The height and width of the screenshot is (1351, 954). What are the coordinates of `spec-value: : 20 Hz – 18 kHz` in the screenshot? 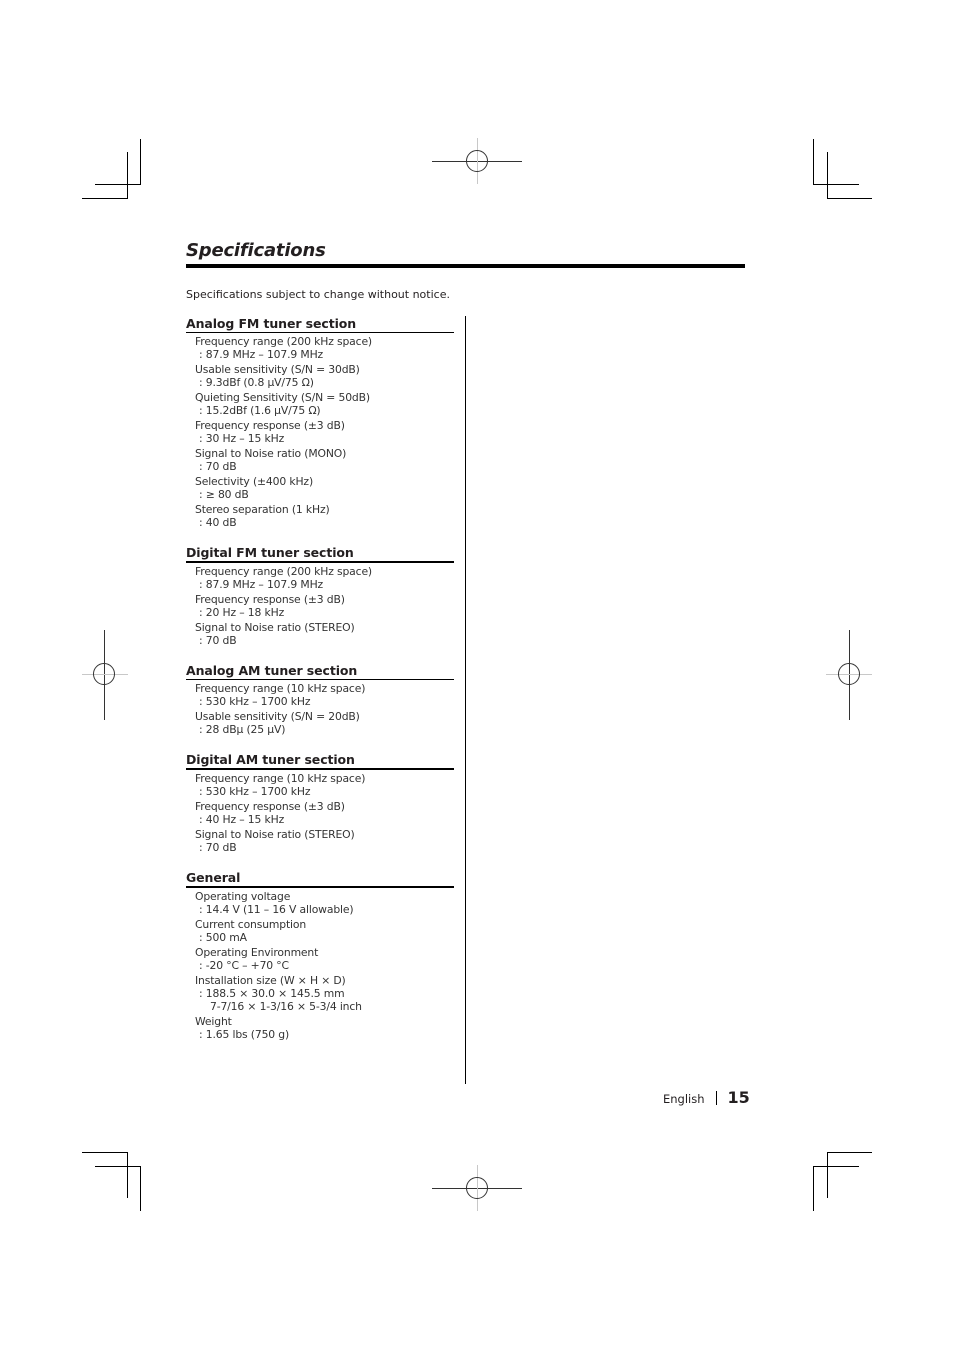 It's located at (242, 612).